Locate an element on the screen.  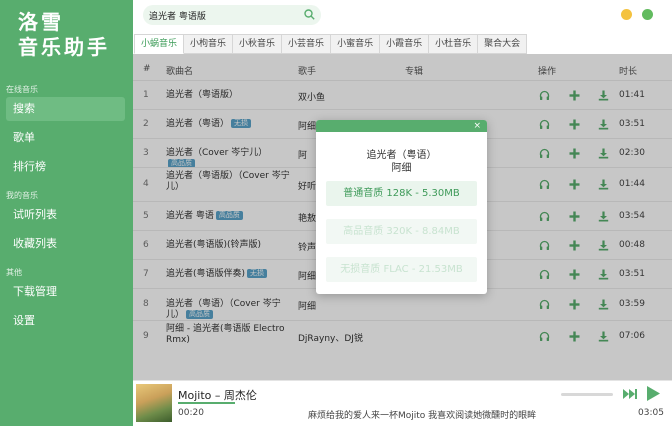
tab-2: 小秋音乐 is located at coordinates (258, 44).